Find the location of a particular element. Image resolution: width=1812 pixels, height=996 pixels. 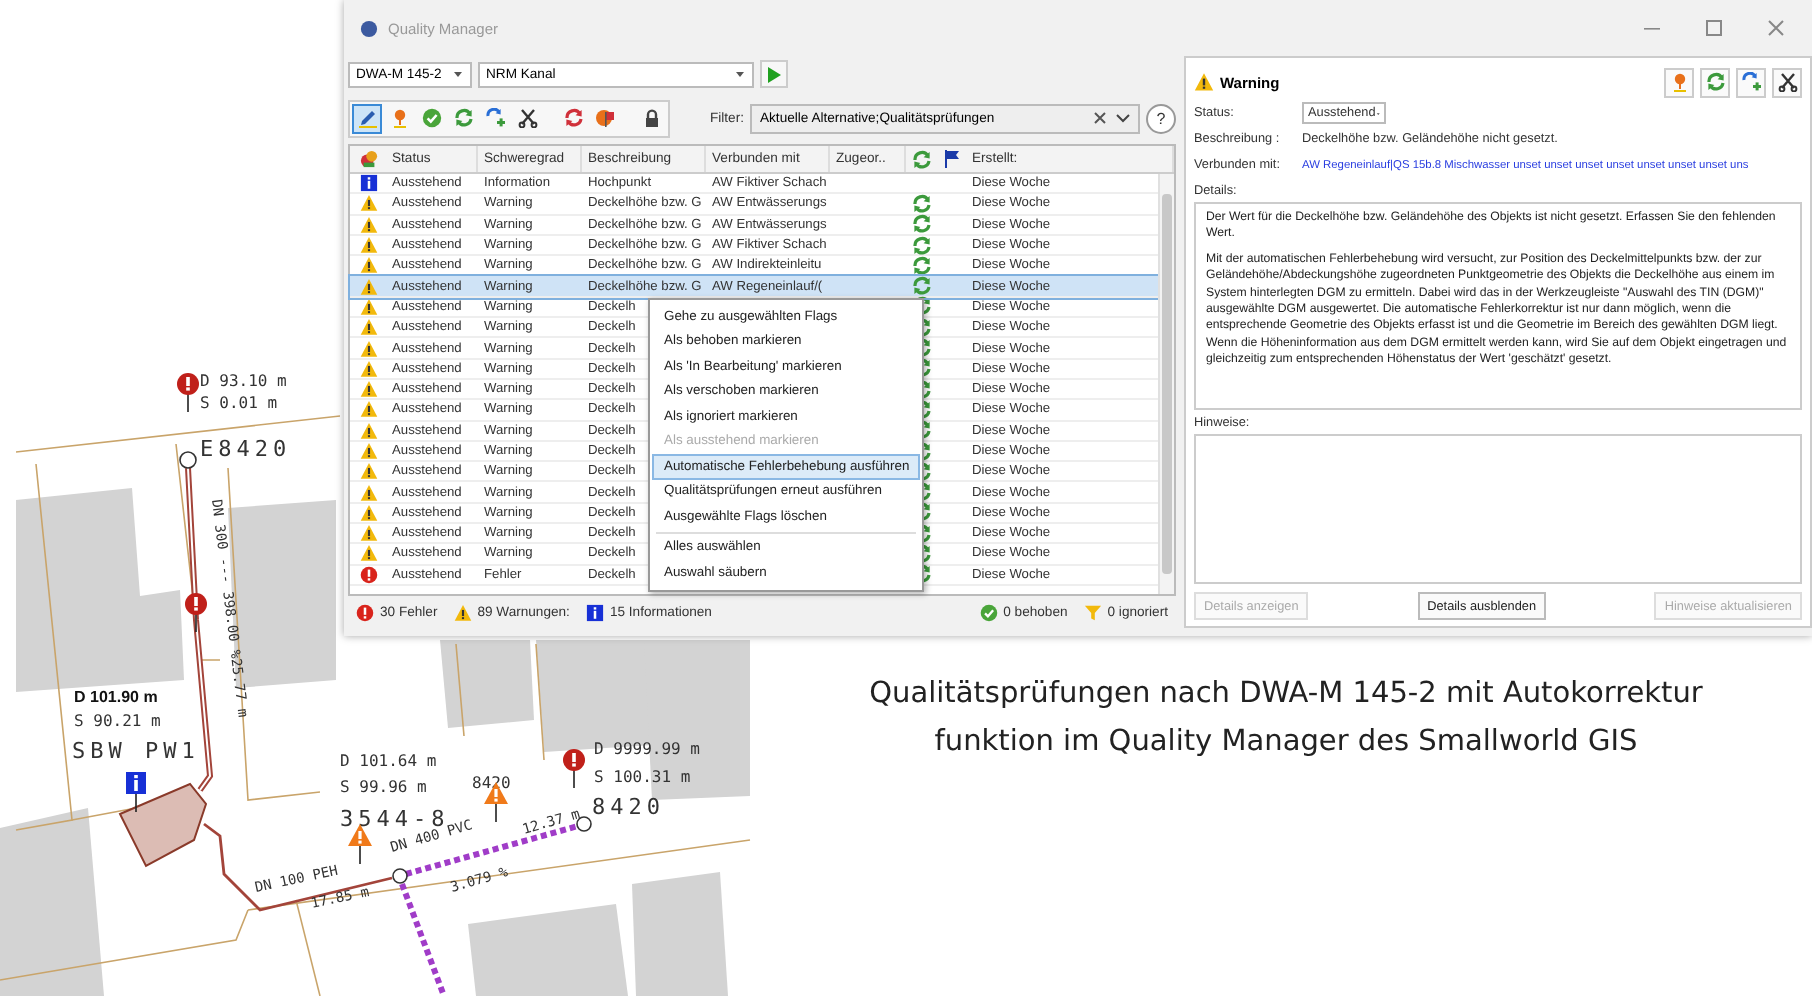

map-label: S 0.01 m is located at coordinates (239, 403).